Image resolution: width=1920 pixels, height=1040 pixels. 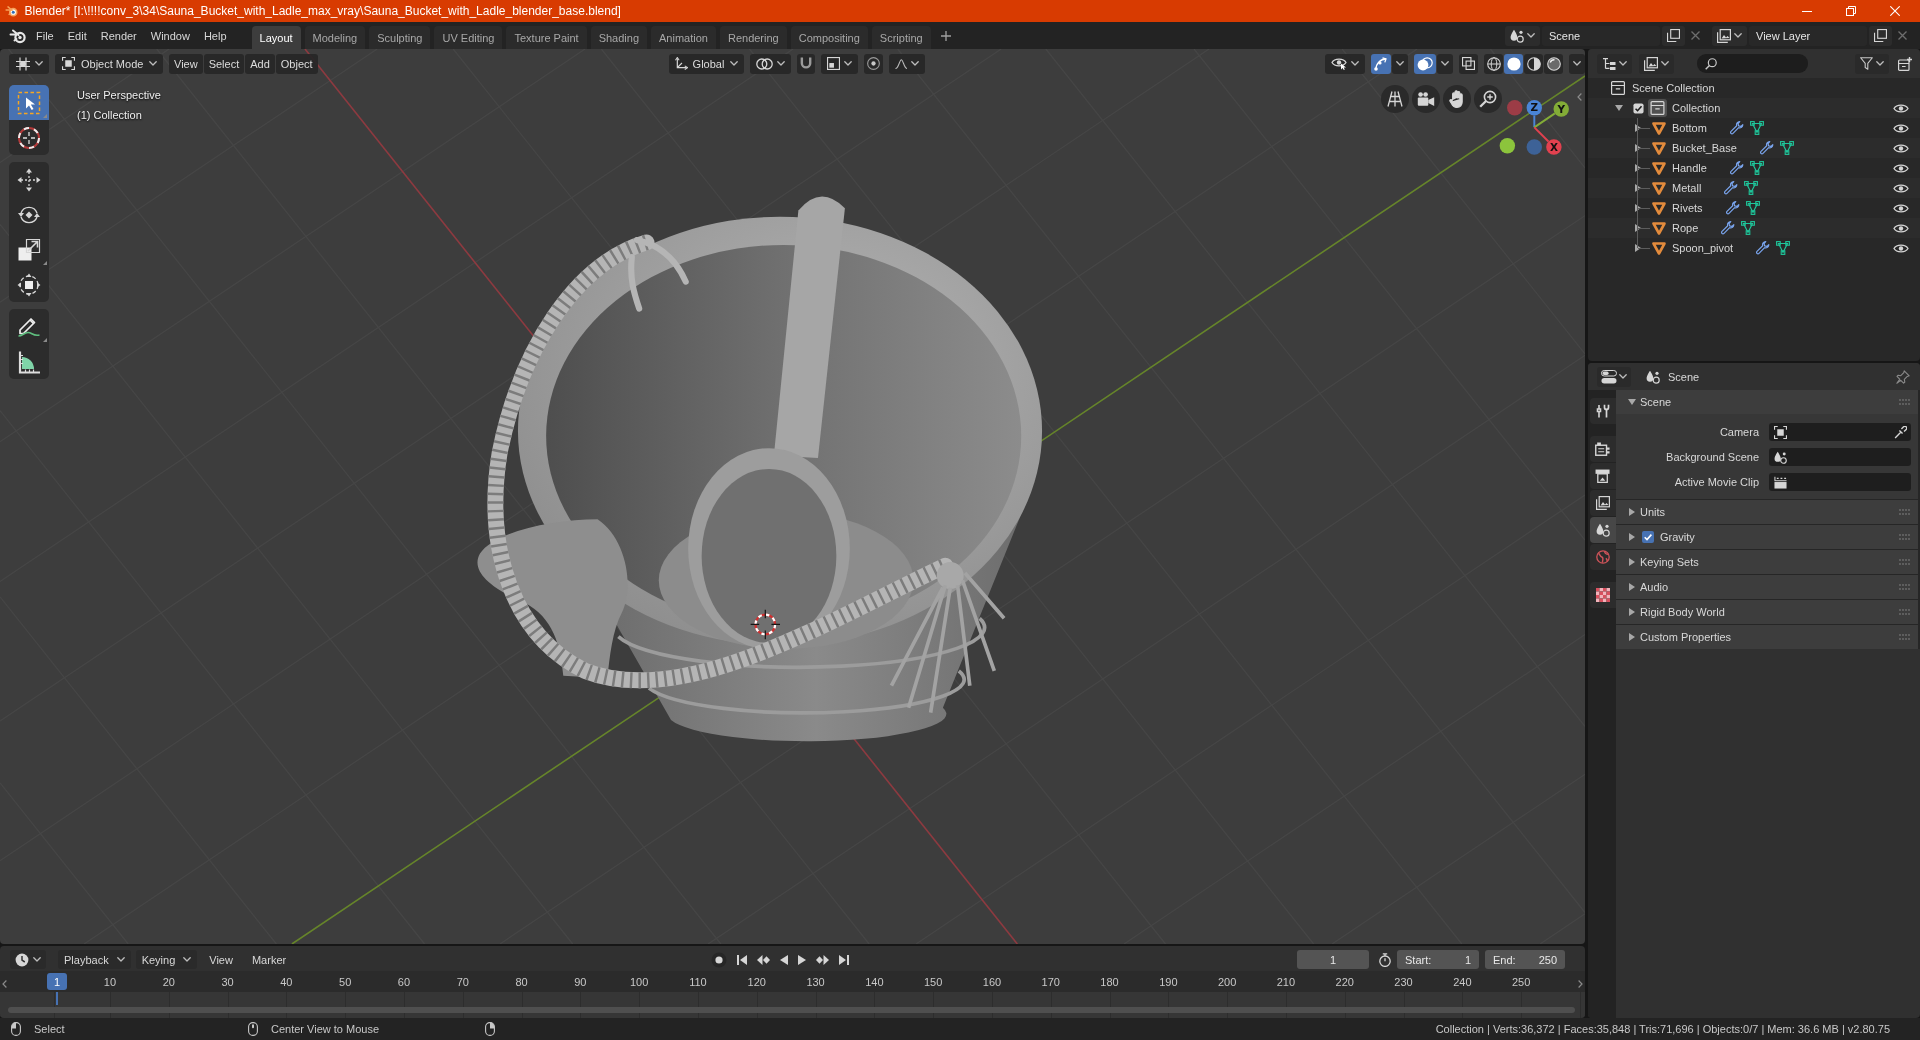 What do you see at coordinates (1767, 637) in the screenshot?
I see `panel-header: Custom Properties` at bounding box center [1767, 637].